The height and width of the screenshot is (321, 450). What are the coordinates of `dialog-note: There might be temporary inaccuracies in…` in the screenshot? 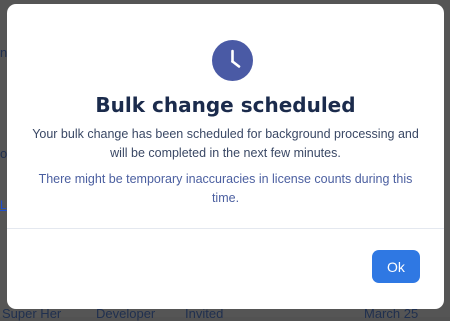 It's located at (225, 188).